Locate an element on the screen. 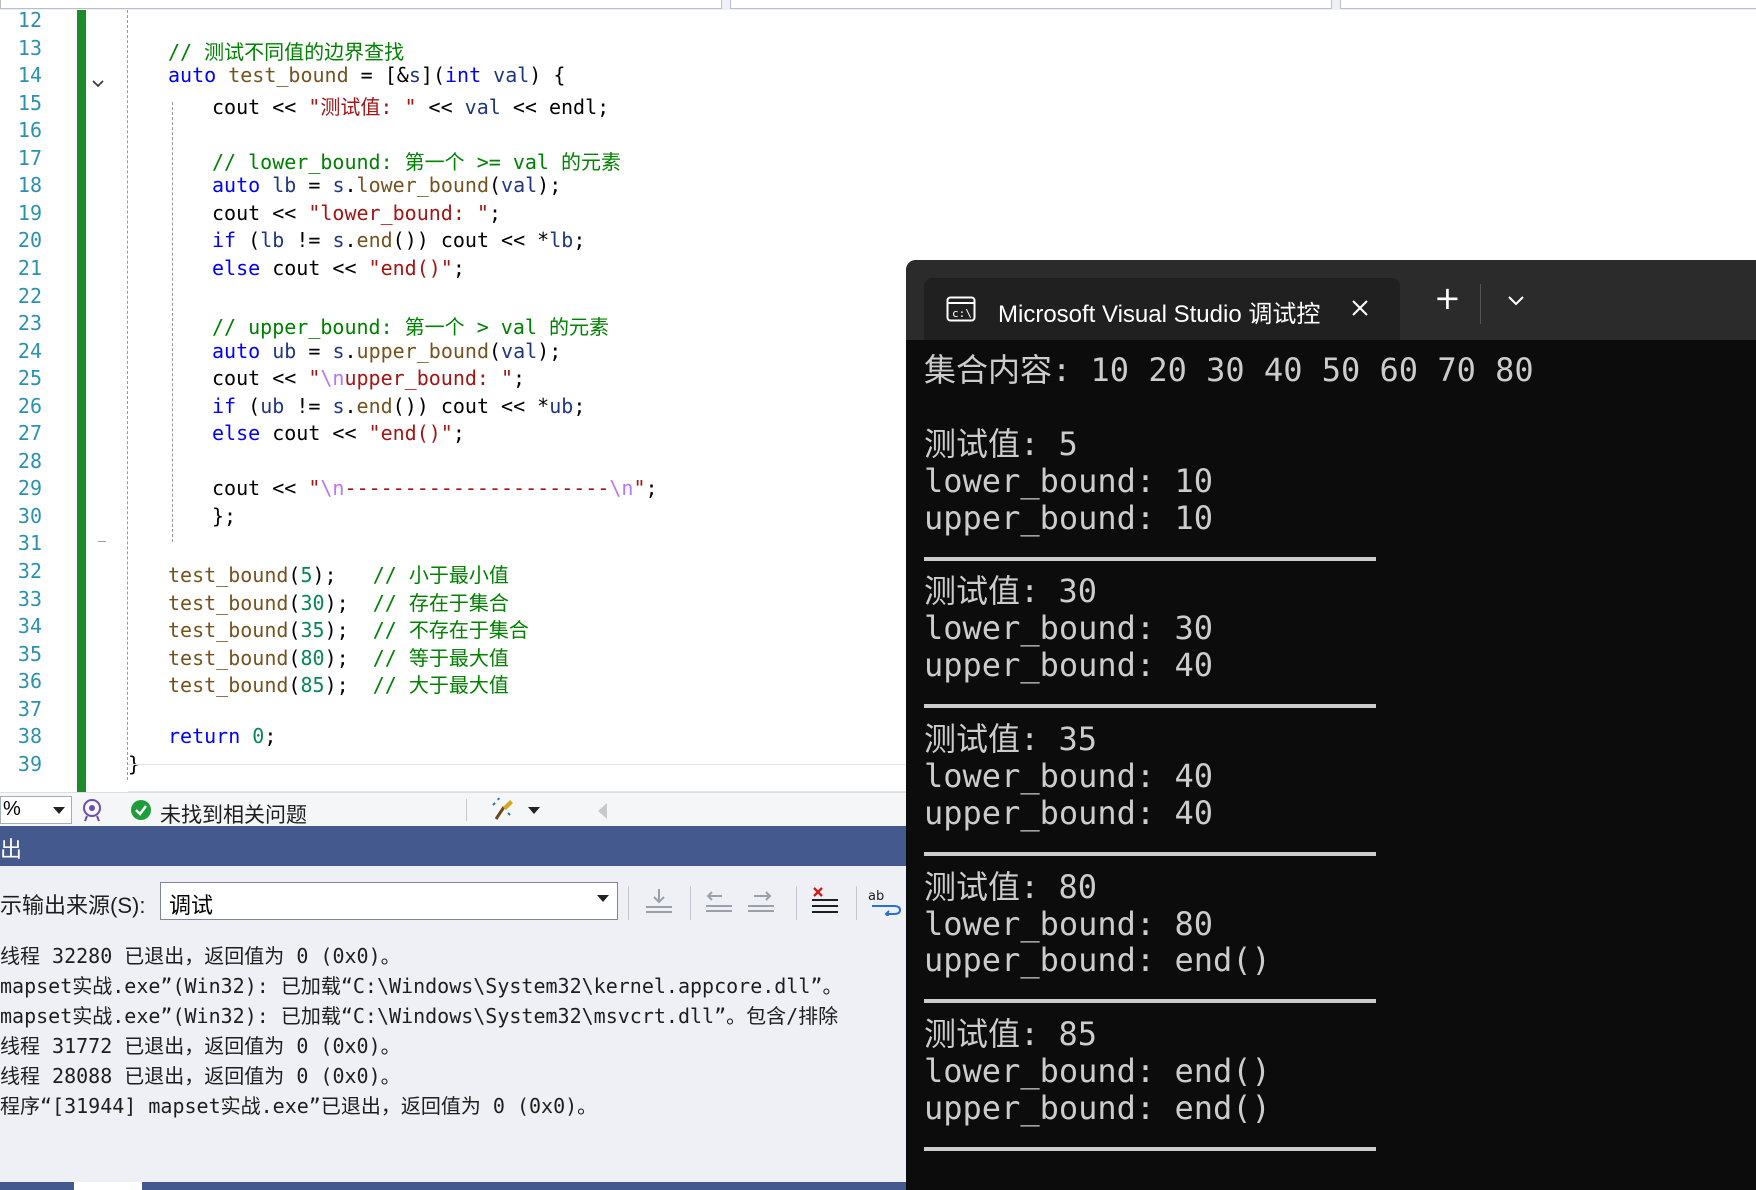  line-number: 37 is located at coordinates (29, 708).